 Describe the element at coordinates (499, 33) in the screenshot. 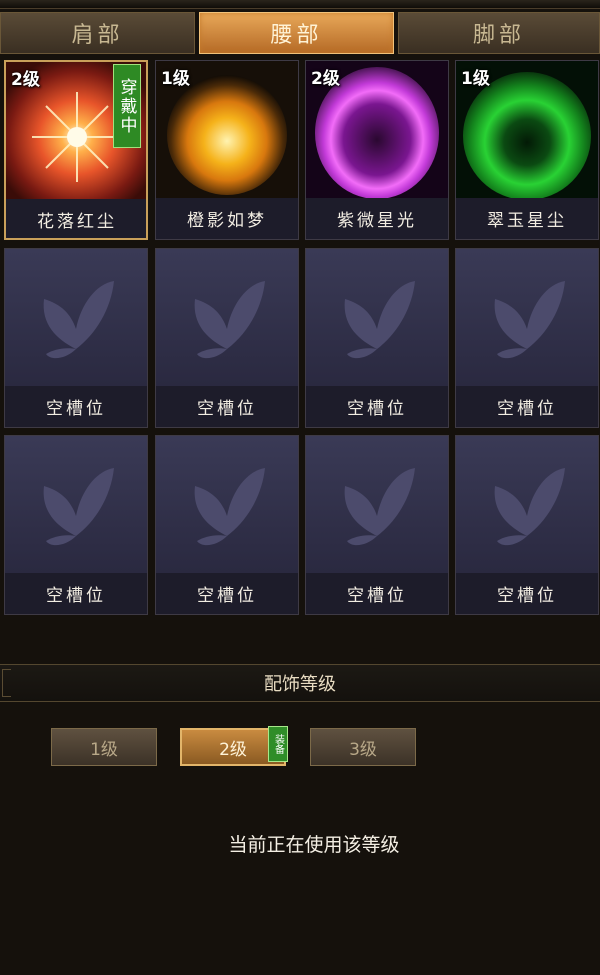

I see `tab-feet: 脚部` at that location.